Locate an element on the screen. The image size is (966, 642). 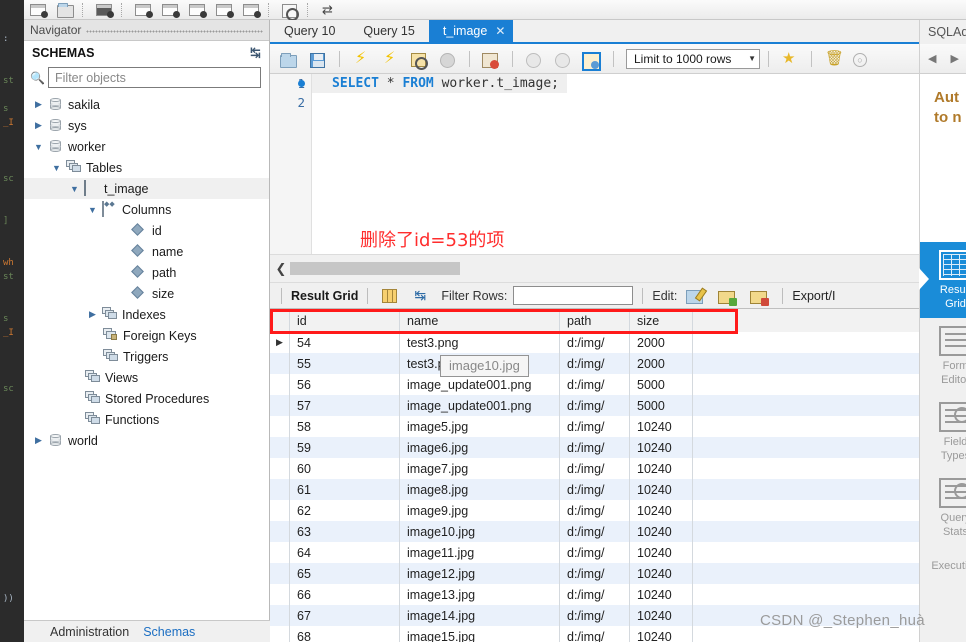
table-row: 56 image_update001.png d:/img/ 5000 is located at coordinates (594, 384).